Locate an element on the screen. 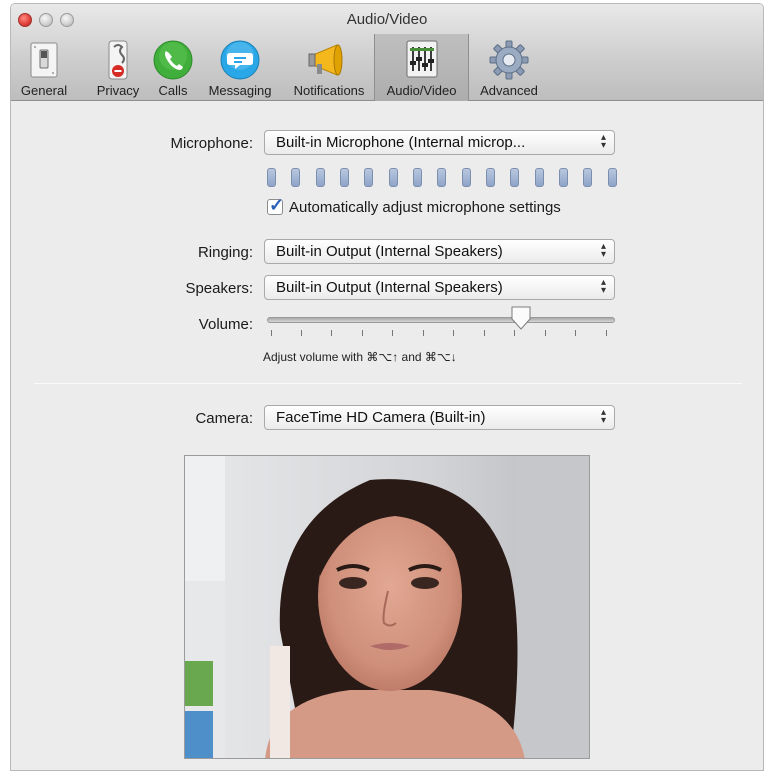 The height and width of the screenshot is (774, 768). tab-privacy: Privacy is located at coordinates (118, 68).